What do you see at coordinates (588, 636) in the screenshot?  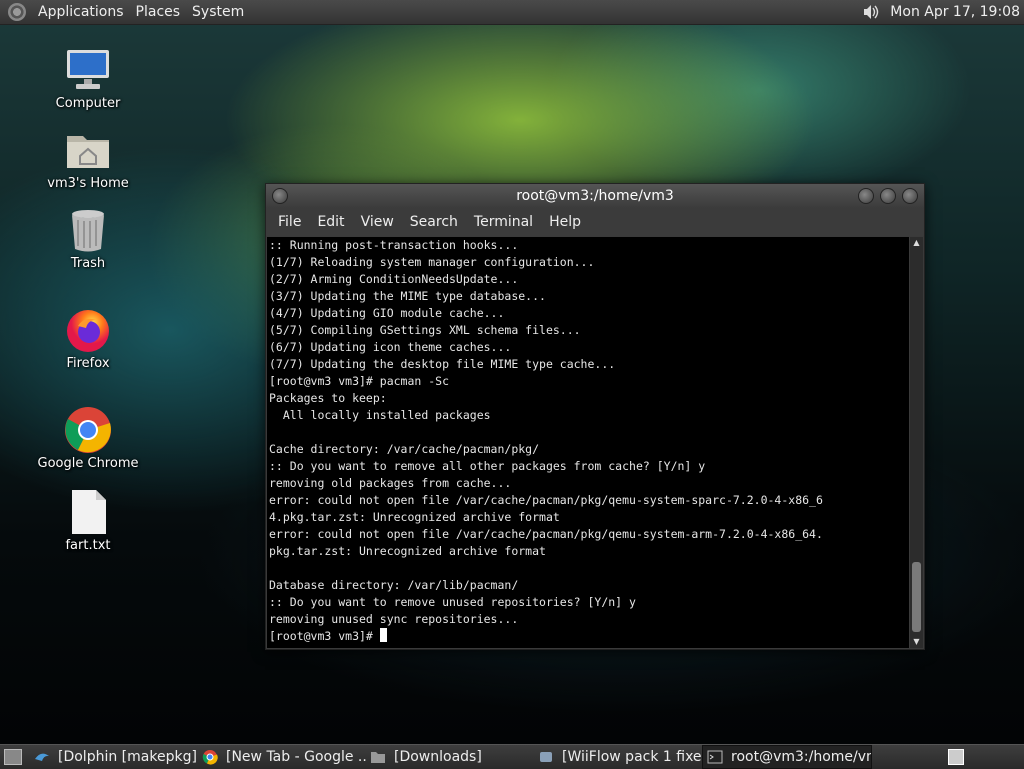 I see `terminal-prompt-line: [root@vm3 vm3]#` at bounding box center [588, 636].